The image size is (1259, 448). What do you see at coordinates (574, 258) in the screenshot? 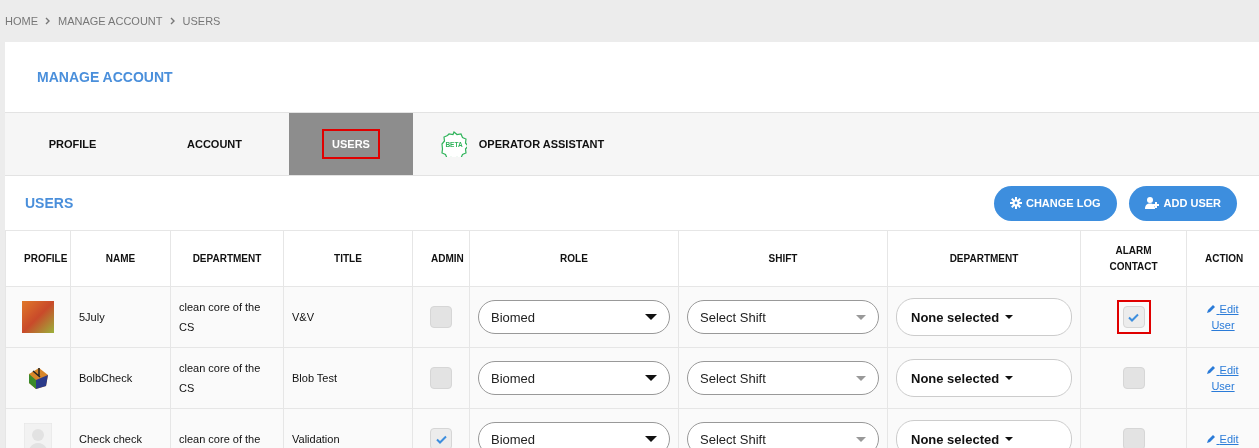
I see `column-header: ROLE` at bounding box center [574, 258].